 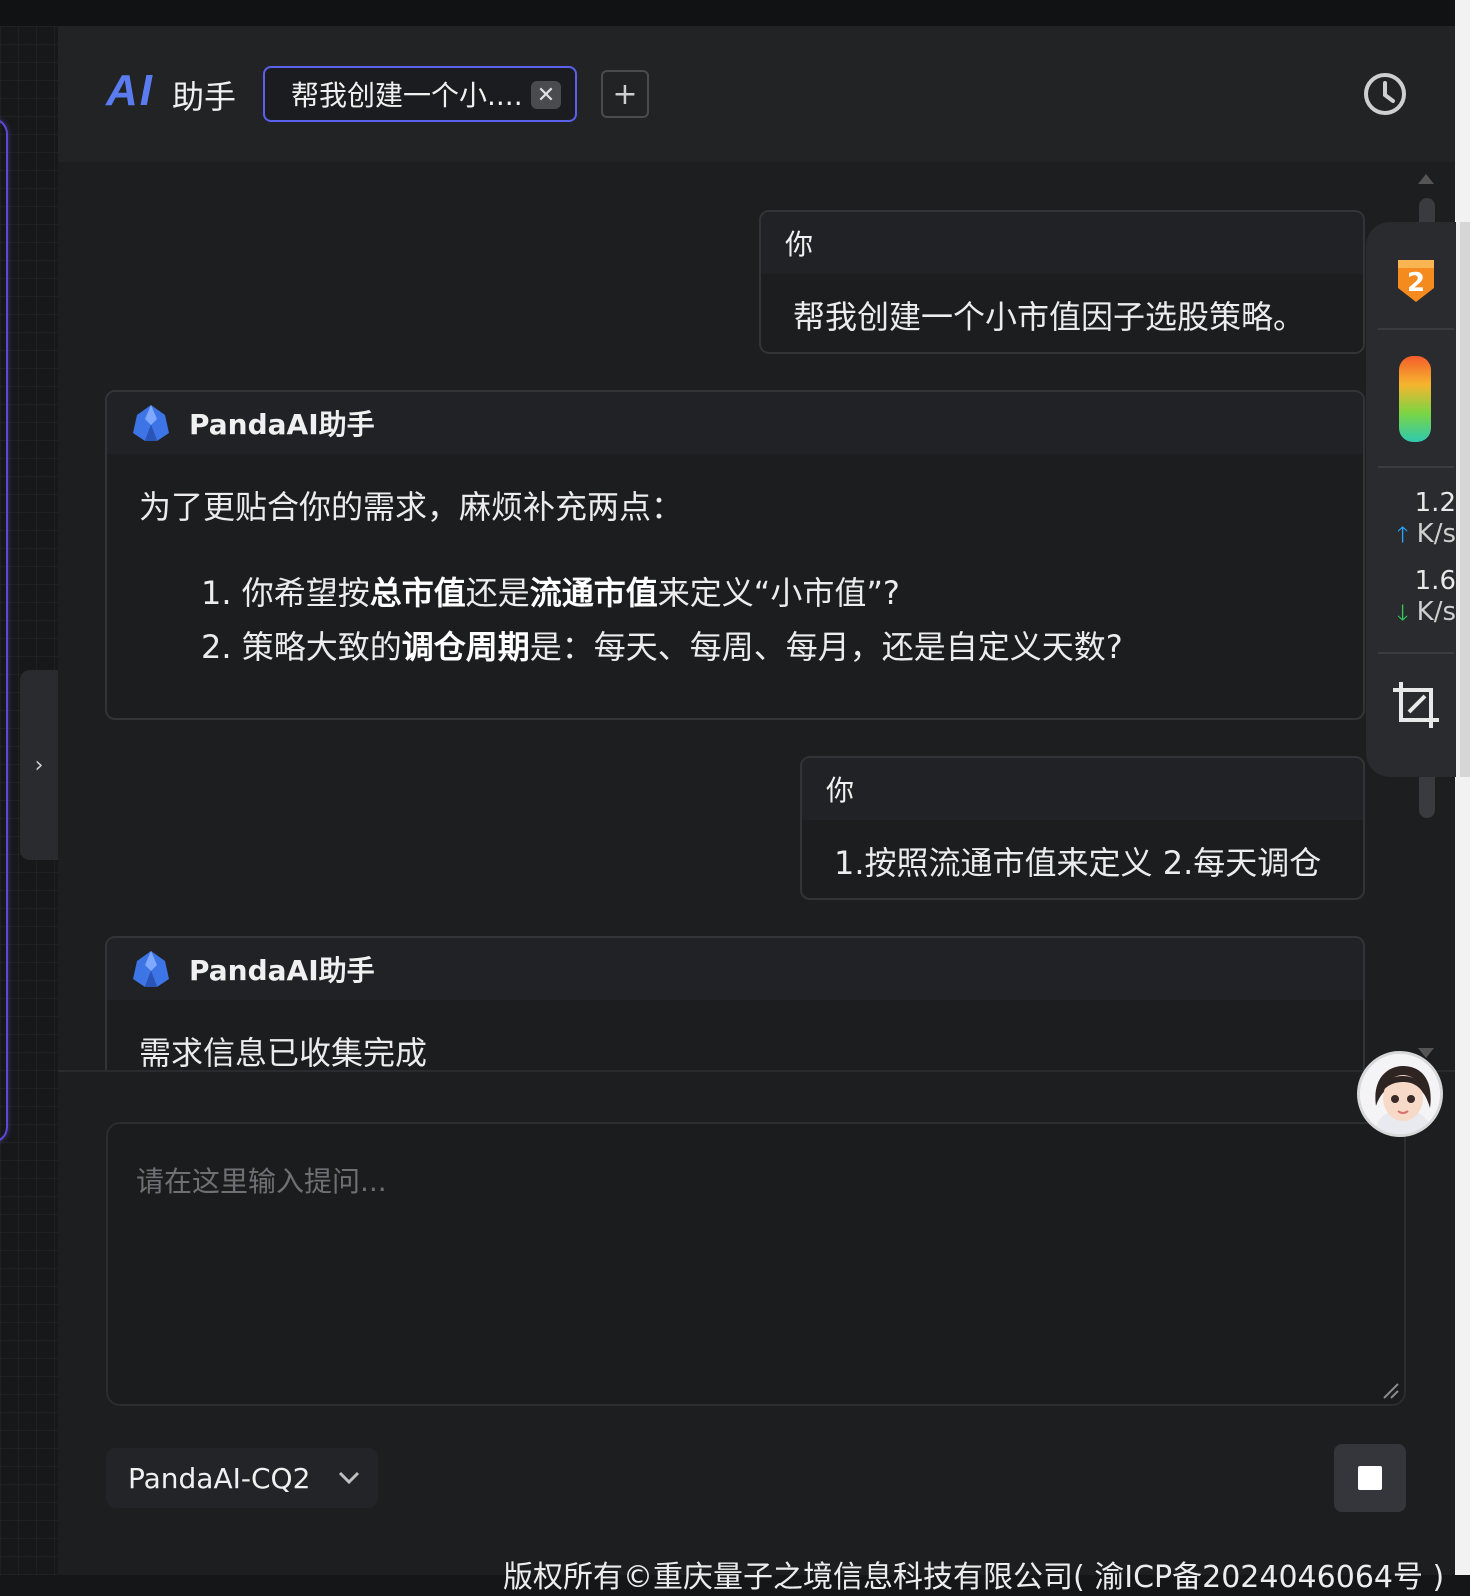 What do you see at coordinates (1402, 535) in the screenshot?
I see `upload-arrow-icon: 🡑` at bounding box center [1402, 535].